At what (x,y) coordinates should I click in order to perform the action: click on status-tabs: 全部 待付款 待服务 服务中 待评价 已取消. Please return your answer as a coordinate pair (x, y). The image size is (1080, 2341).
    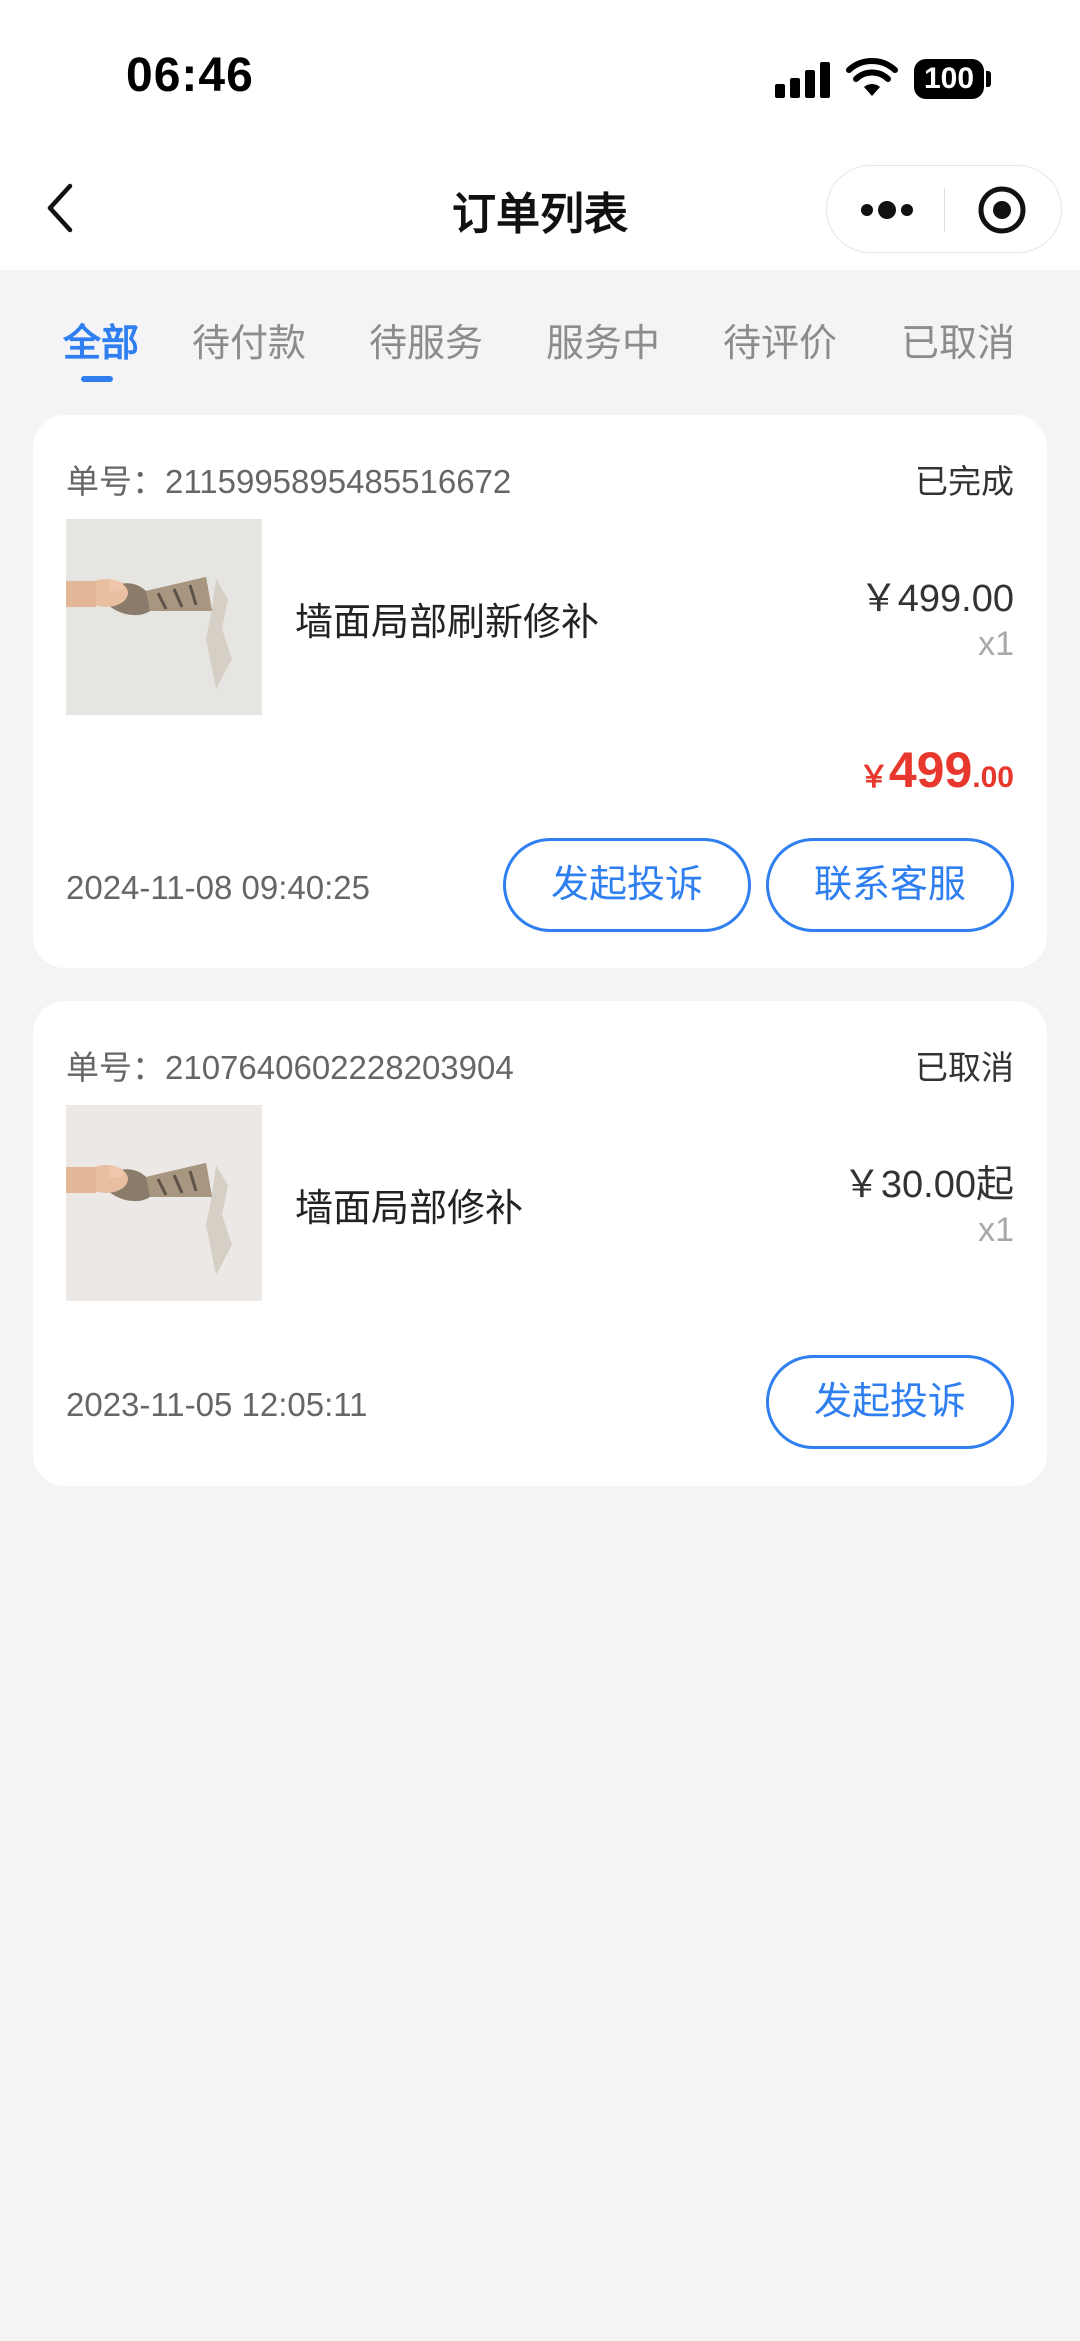
    Looking at the image, I should click on (540, 335).